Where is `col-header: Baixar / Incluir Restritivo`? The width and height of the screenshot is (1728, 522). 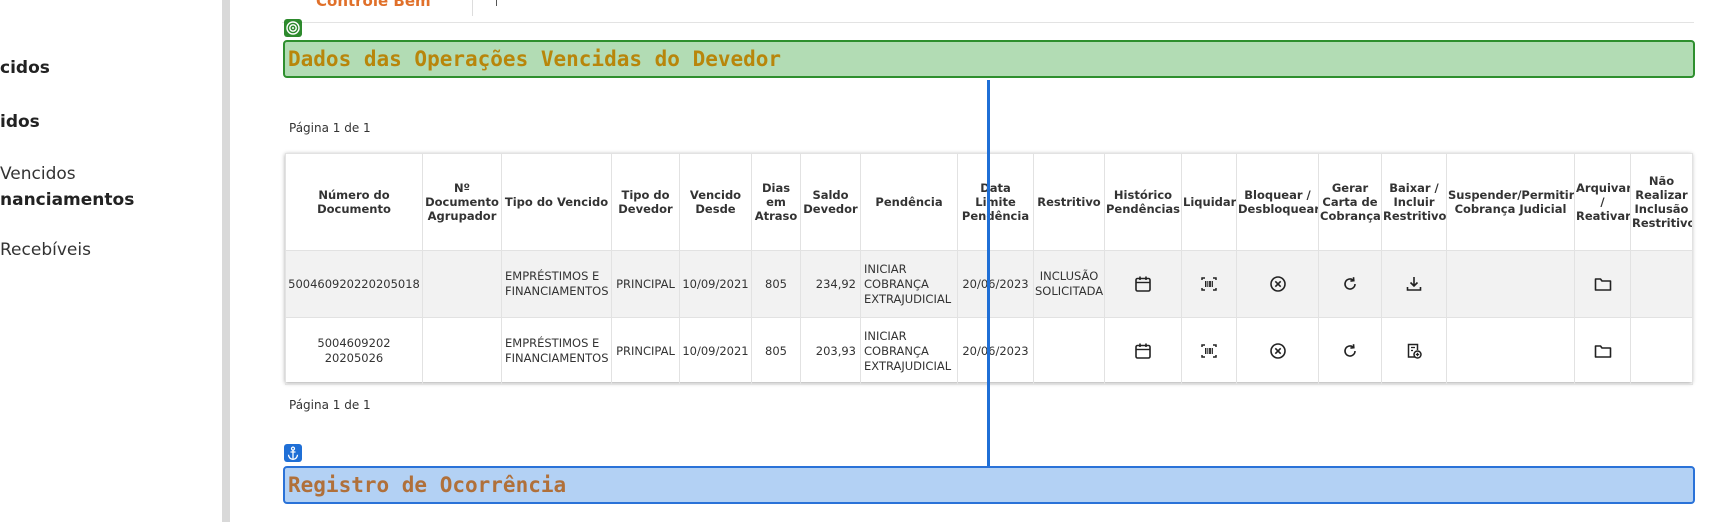 col-header: Baixar / Incluir Restritivo is located at coordinates (1414, 202).